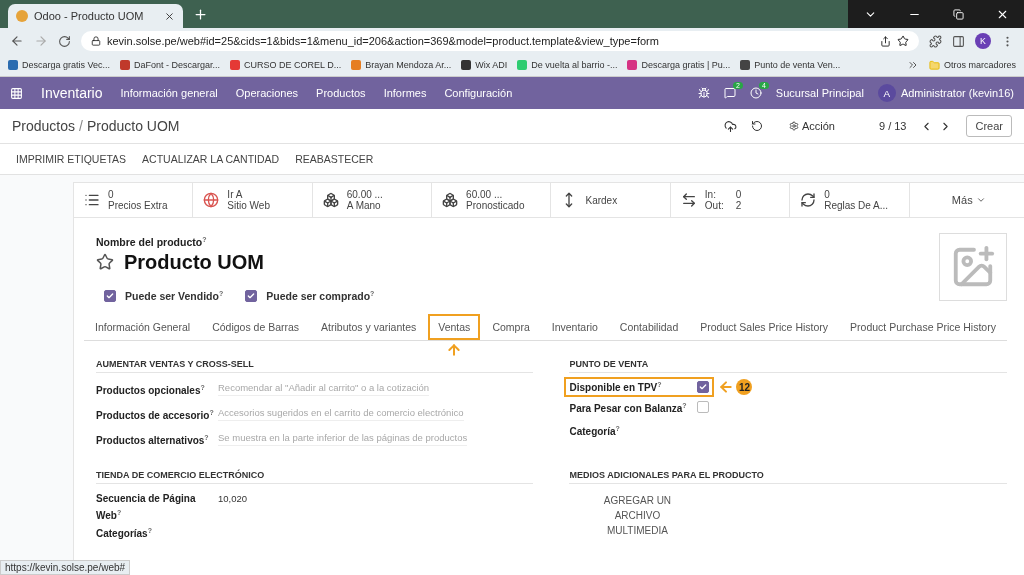 The width and height of the screenshot is (1024, 575). What do you see at coordinates (756, 126) in the screenshot?
I see `undo-icon` at bounding box center [756, 126].